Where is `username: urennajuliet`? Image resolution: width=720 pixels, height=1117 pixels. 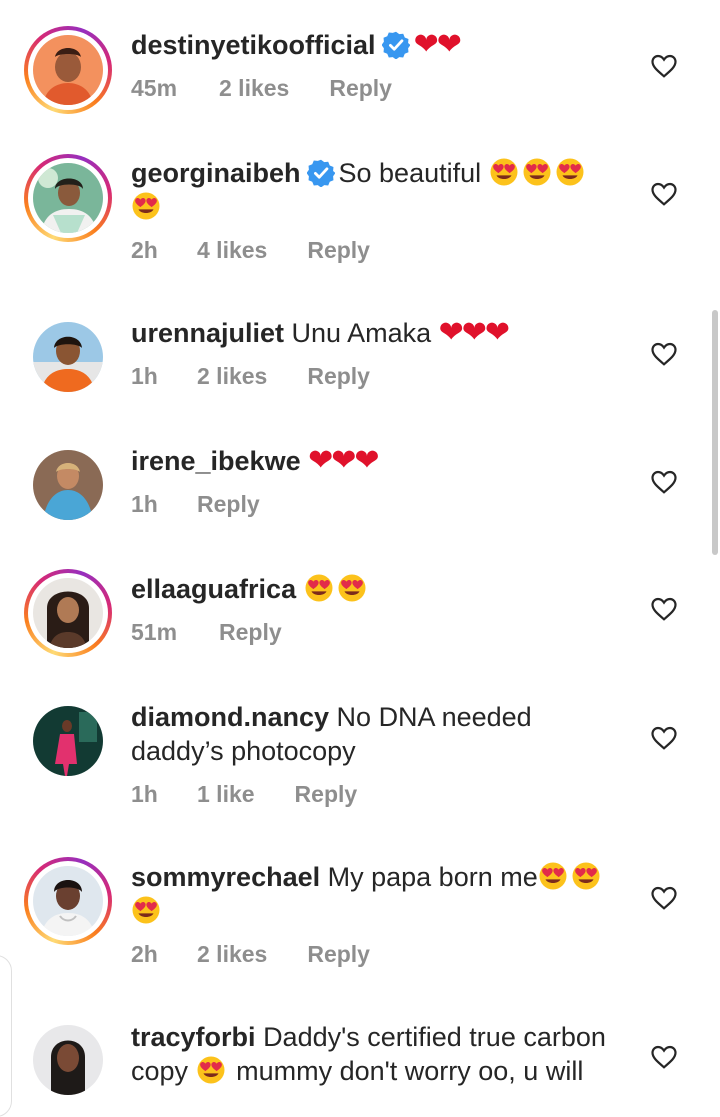
username: urennajuliet is located at coordinates (207, 333).